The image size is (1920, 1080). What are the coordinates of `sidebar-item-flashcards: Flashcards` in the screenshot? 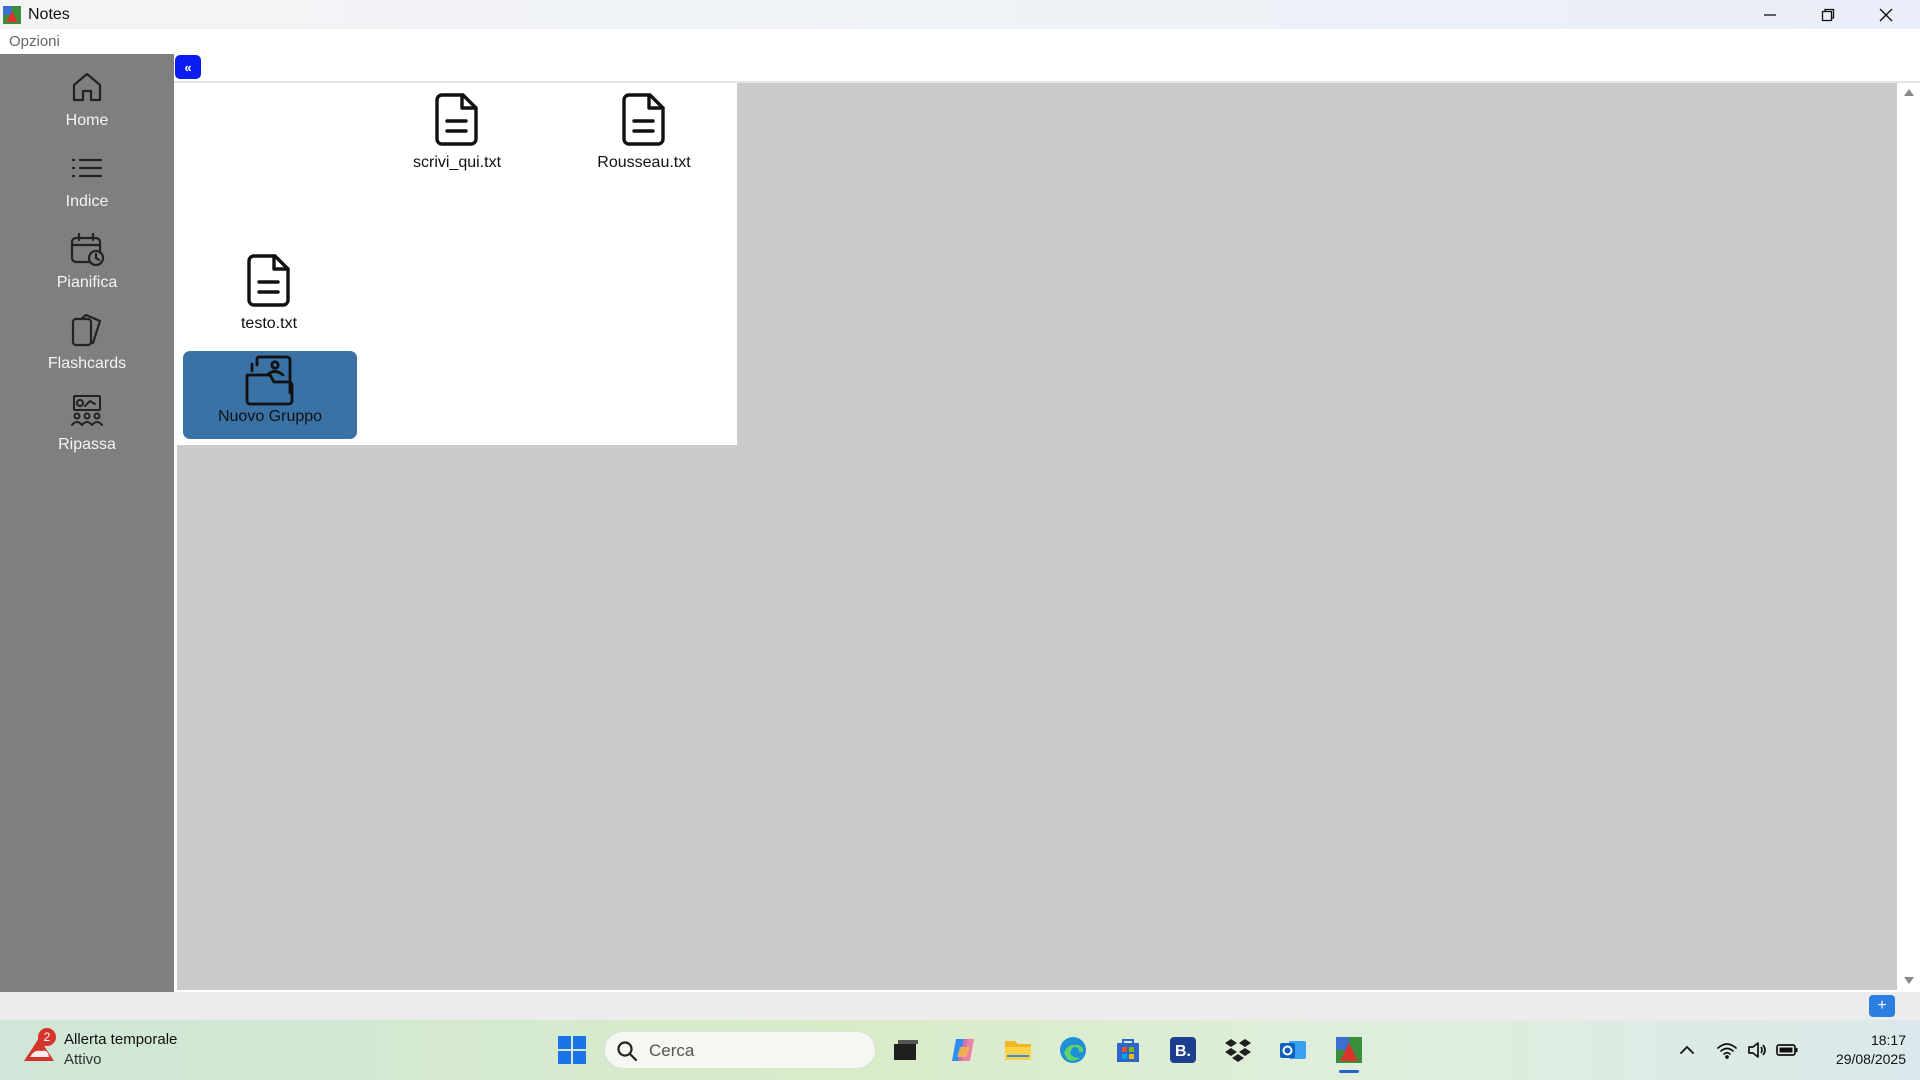 It's located at (87, 341).